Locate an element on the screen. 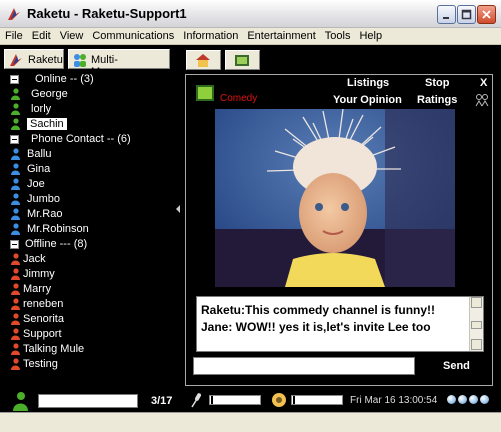 The width and height of the screenshot is (501, 432). contact-gina: Gina is located at coordinates (88, 169).